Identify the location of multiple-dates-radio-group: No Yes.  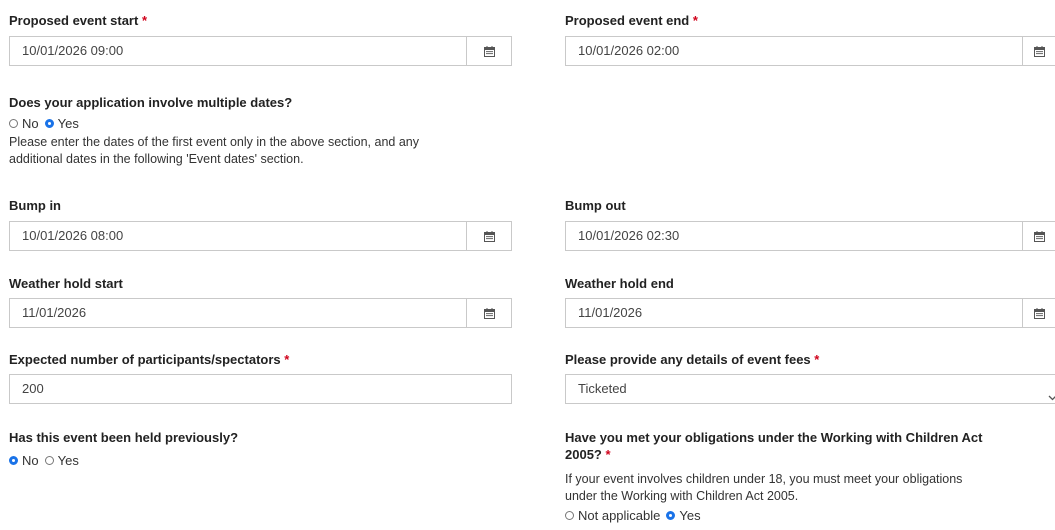
(47, 123).